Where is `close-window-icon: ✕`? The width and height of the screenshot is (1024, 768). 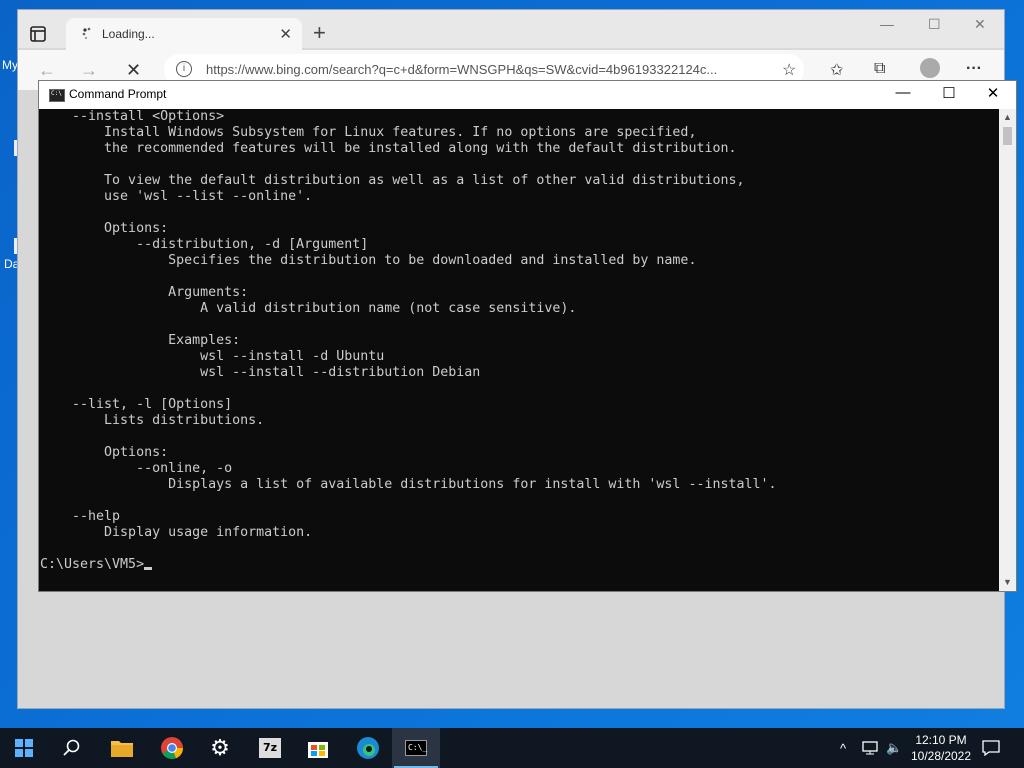 close-window-icon: ✕ is located at coordinates (980, 24).